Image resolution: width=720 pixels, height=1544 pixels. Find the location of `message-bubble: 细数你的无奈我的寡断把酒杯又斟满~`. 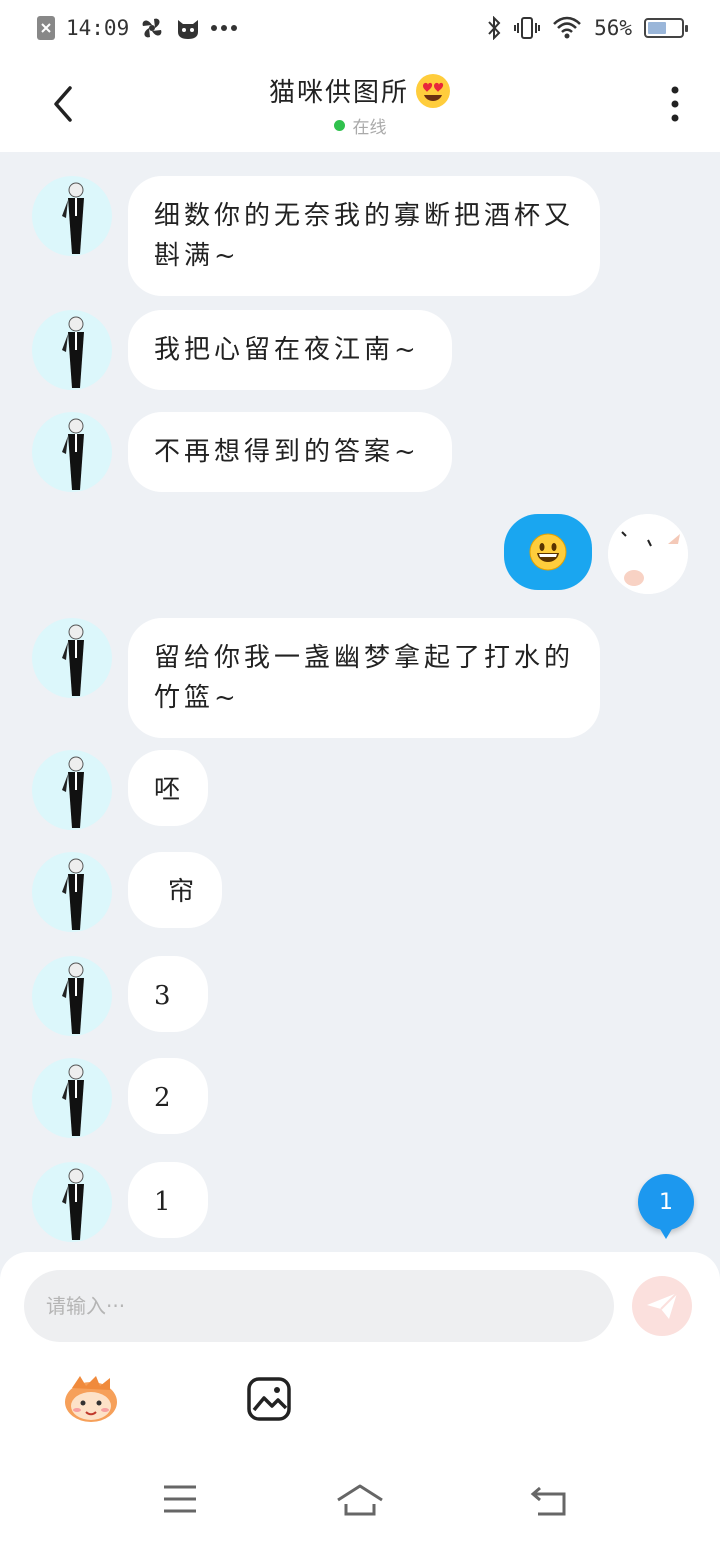

message-bubble: 细数你的无奈我的寡断把酒杯又斟满~ is located at coordinates (364, 236).